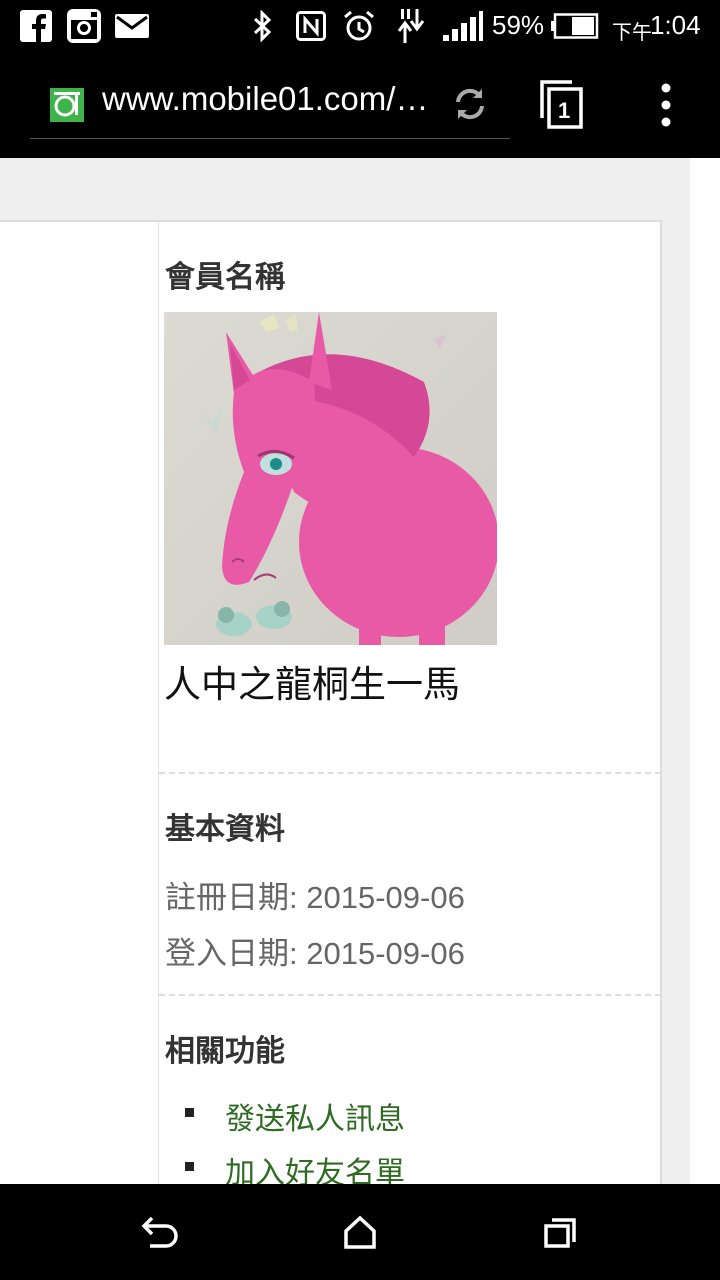 This screenshot has height=1280, width=720. I want to click on functions-heading: 相關功能, so click(225, 1051).